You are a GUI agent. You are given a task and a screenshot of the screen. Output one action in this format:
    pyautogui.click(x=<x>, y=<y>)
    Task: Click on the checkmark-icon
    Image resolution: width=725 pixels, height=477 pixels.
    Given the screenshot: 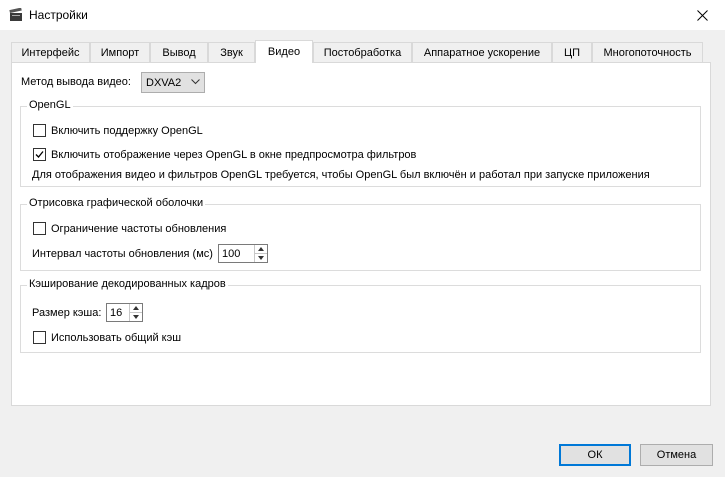 What is the action you would take?
    pyautogui.click(x=39, y=154)
    